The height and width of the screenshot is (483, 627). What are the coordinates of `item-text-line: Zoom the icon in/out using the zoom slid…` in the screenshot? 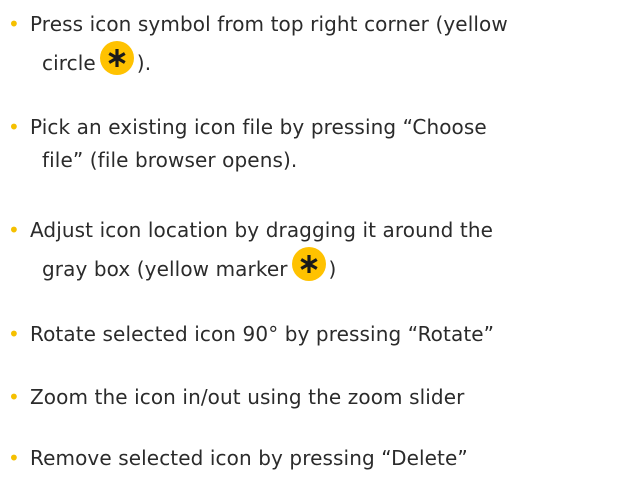 It's located at (247, 397).